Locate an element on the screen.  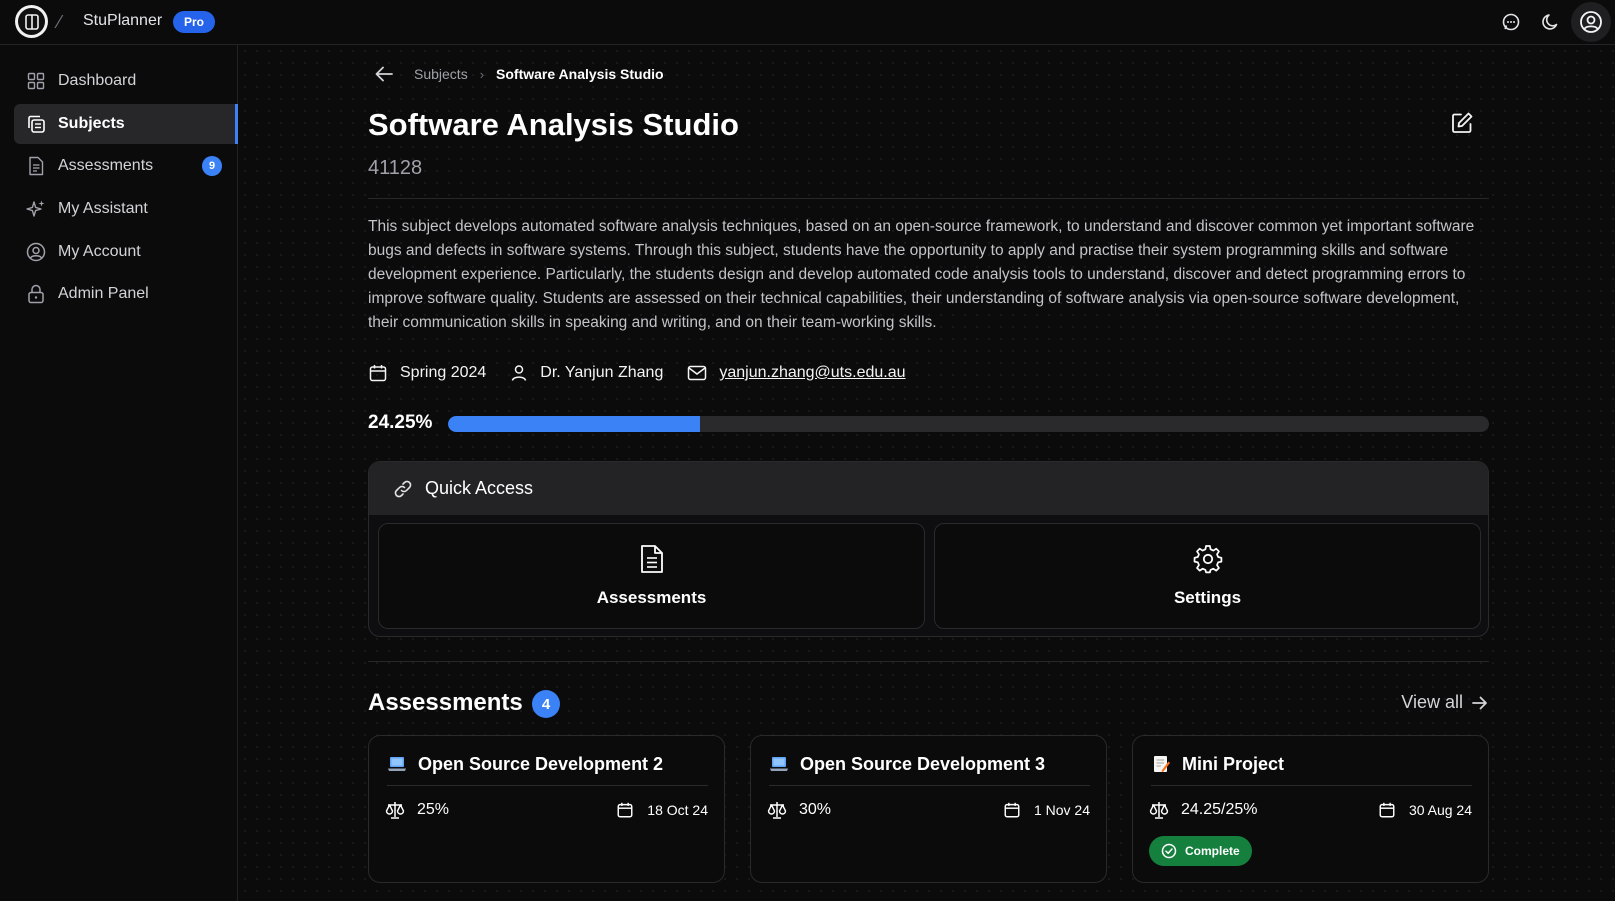
book-logo-icon is located at coordinates (31, 21).